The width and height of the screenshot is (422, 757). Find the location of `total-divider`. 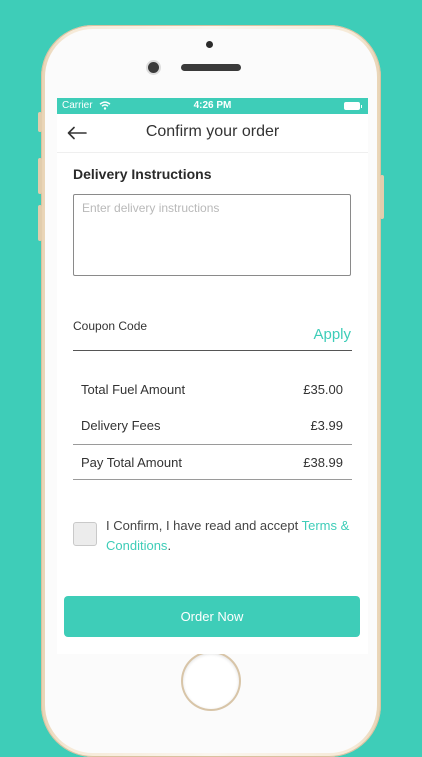

total-divider is located at coordinates (212, 479).